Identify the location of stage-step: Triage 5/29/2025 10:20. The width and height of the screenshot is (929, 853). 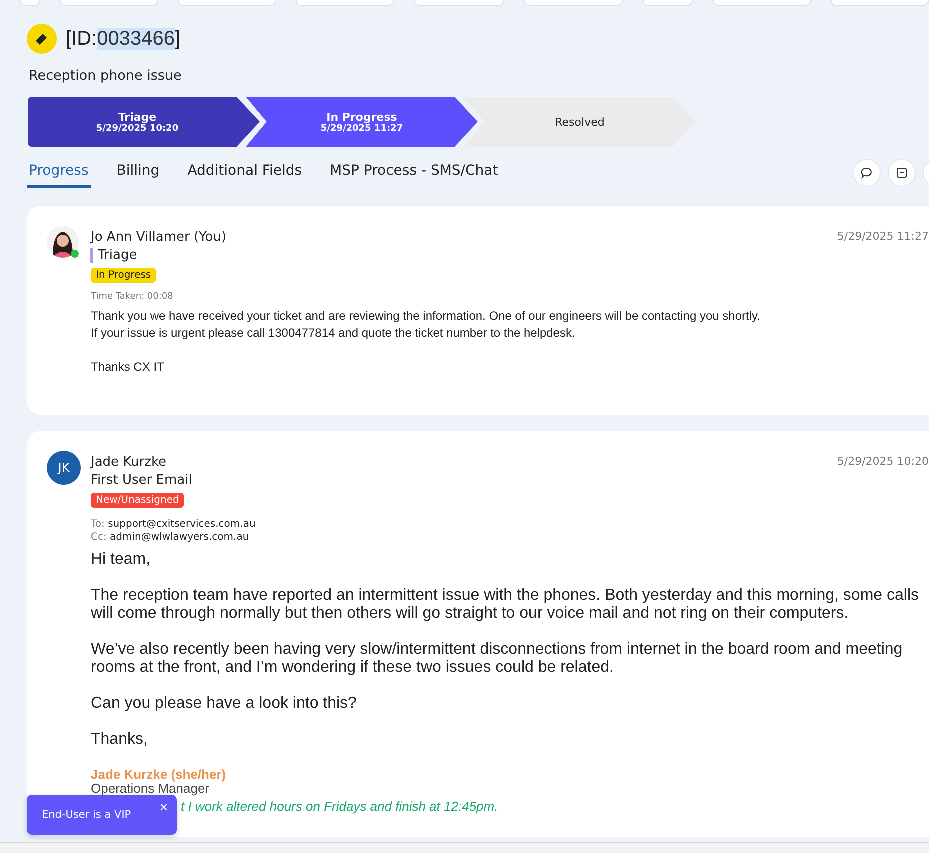
(144, 122).